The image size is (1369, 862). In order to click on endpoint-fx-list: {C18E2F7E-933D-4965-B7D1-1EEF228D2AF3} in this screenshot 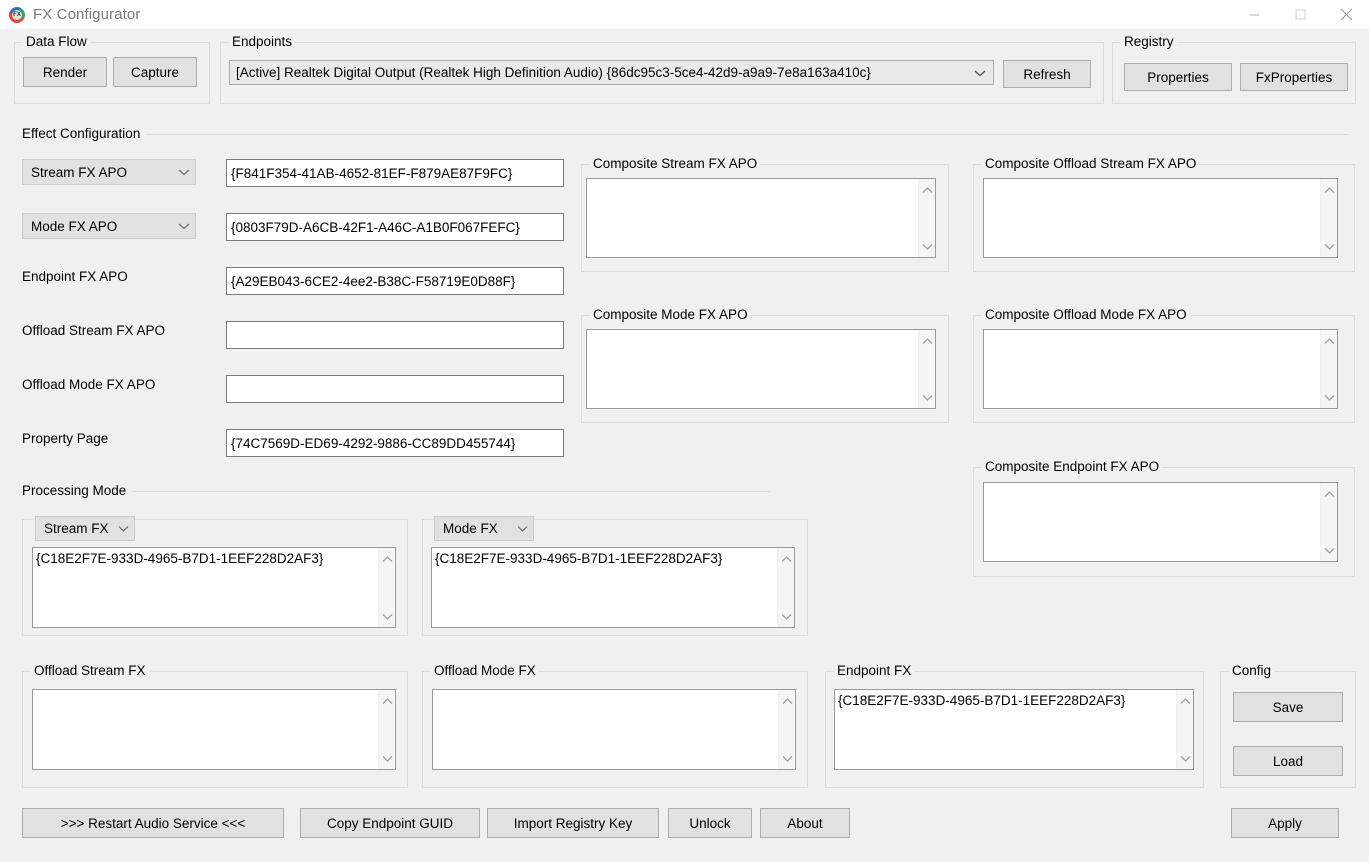, I will do `click(1014, 729)`.